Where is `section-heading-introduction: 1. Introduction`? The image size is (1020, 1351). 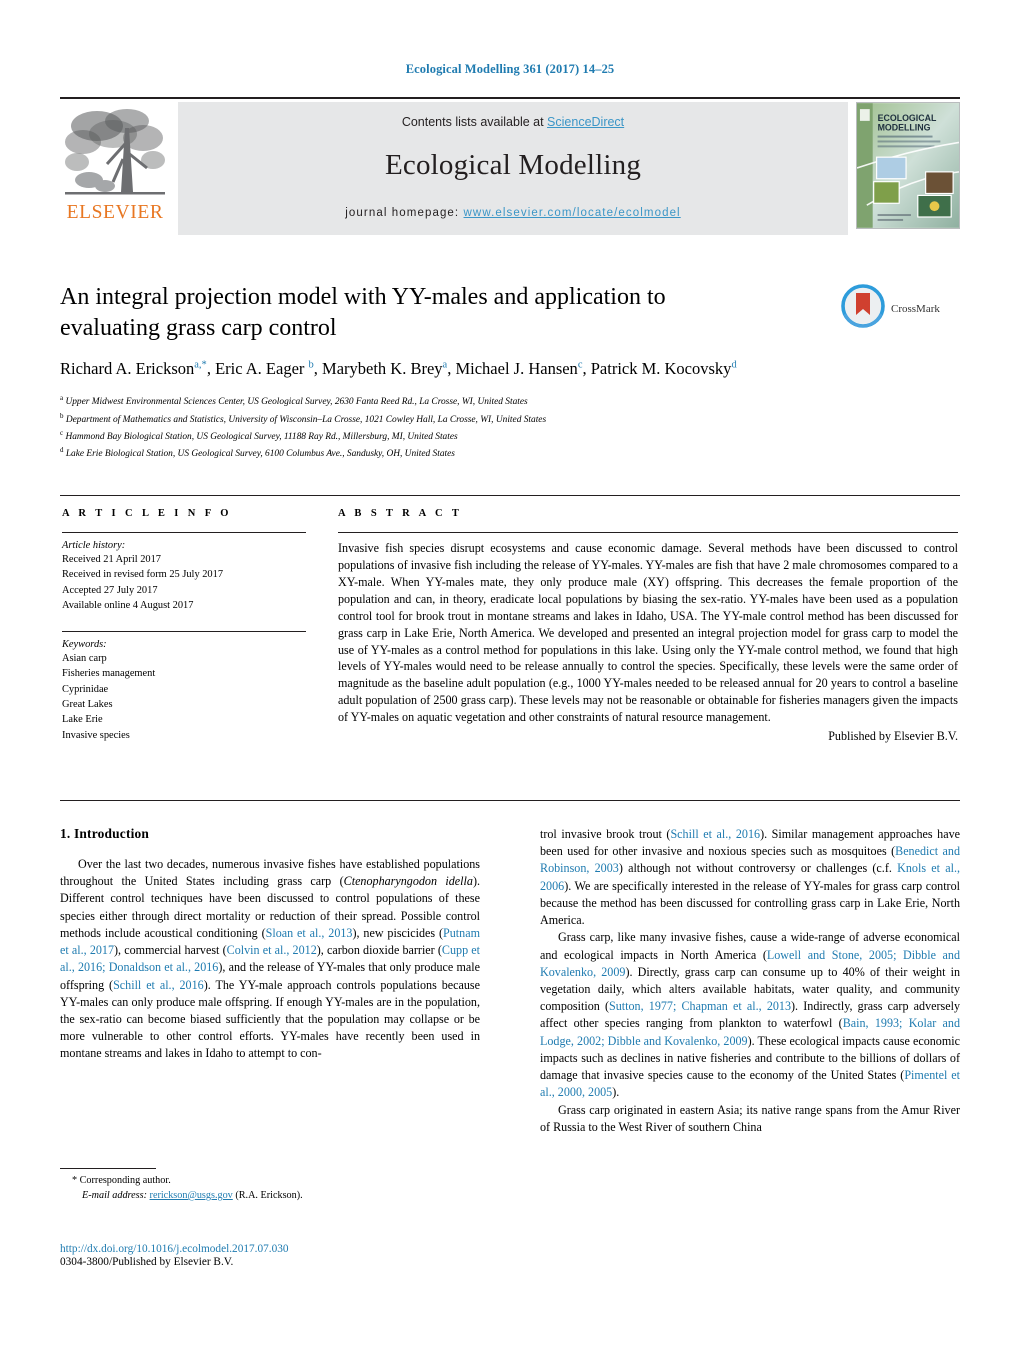 section-heading-introduction: 1. Introduction is located at coordinates (105, 833).